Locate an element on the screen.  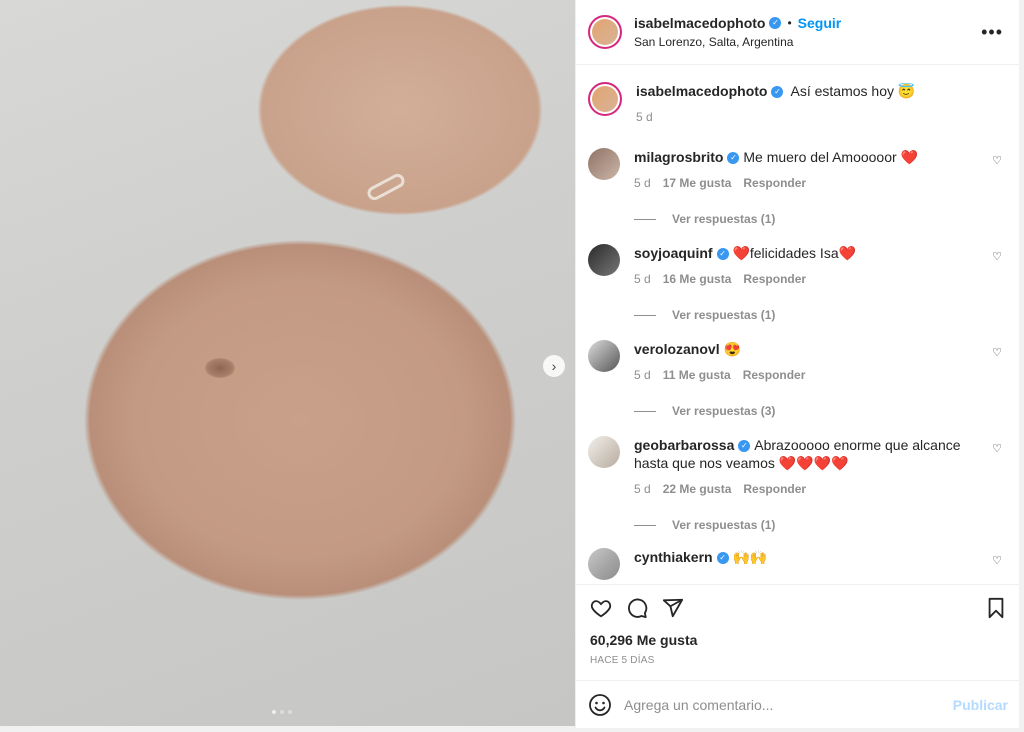
action-bar is located at coordinates (798, 609).